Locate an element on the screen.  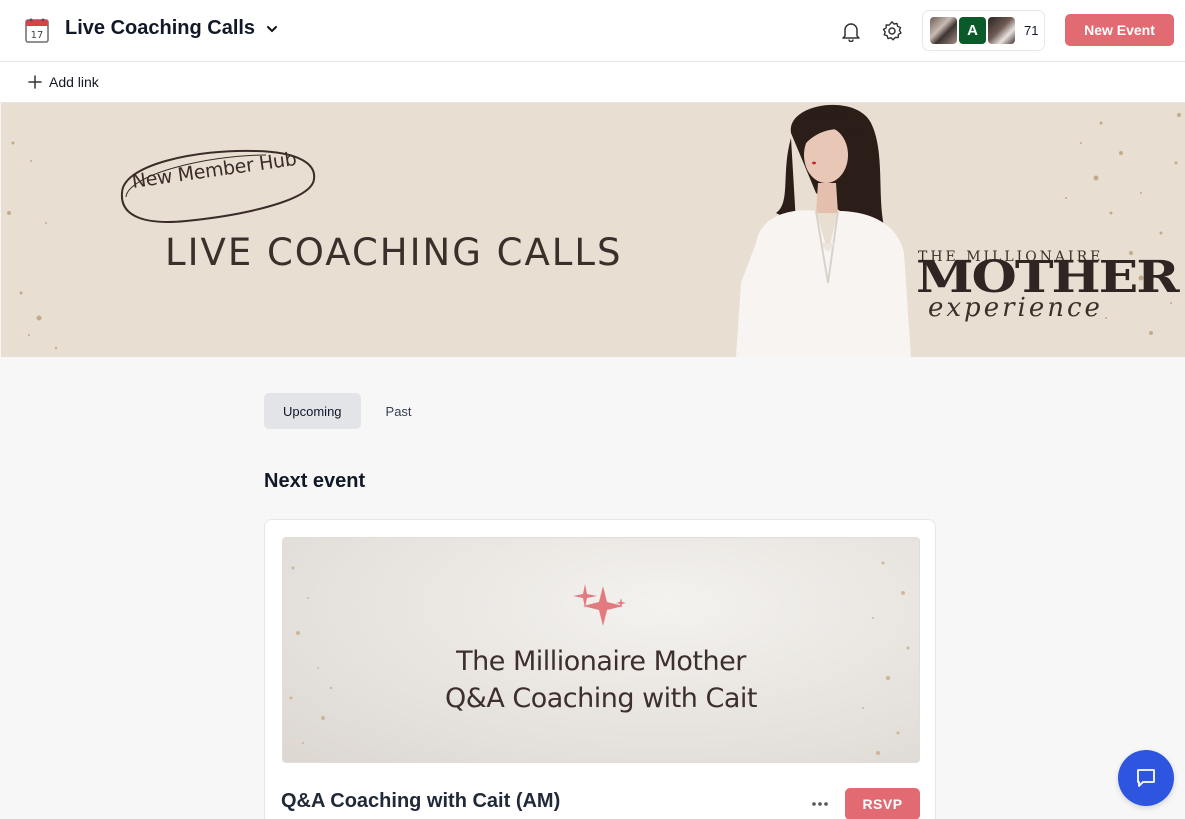
members-count: 71 is located at coordinates (1031, 30).